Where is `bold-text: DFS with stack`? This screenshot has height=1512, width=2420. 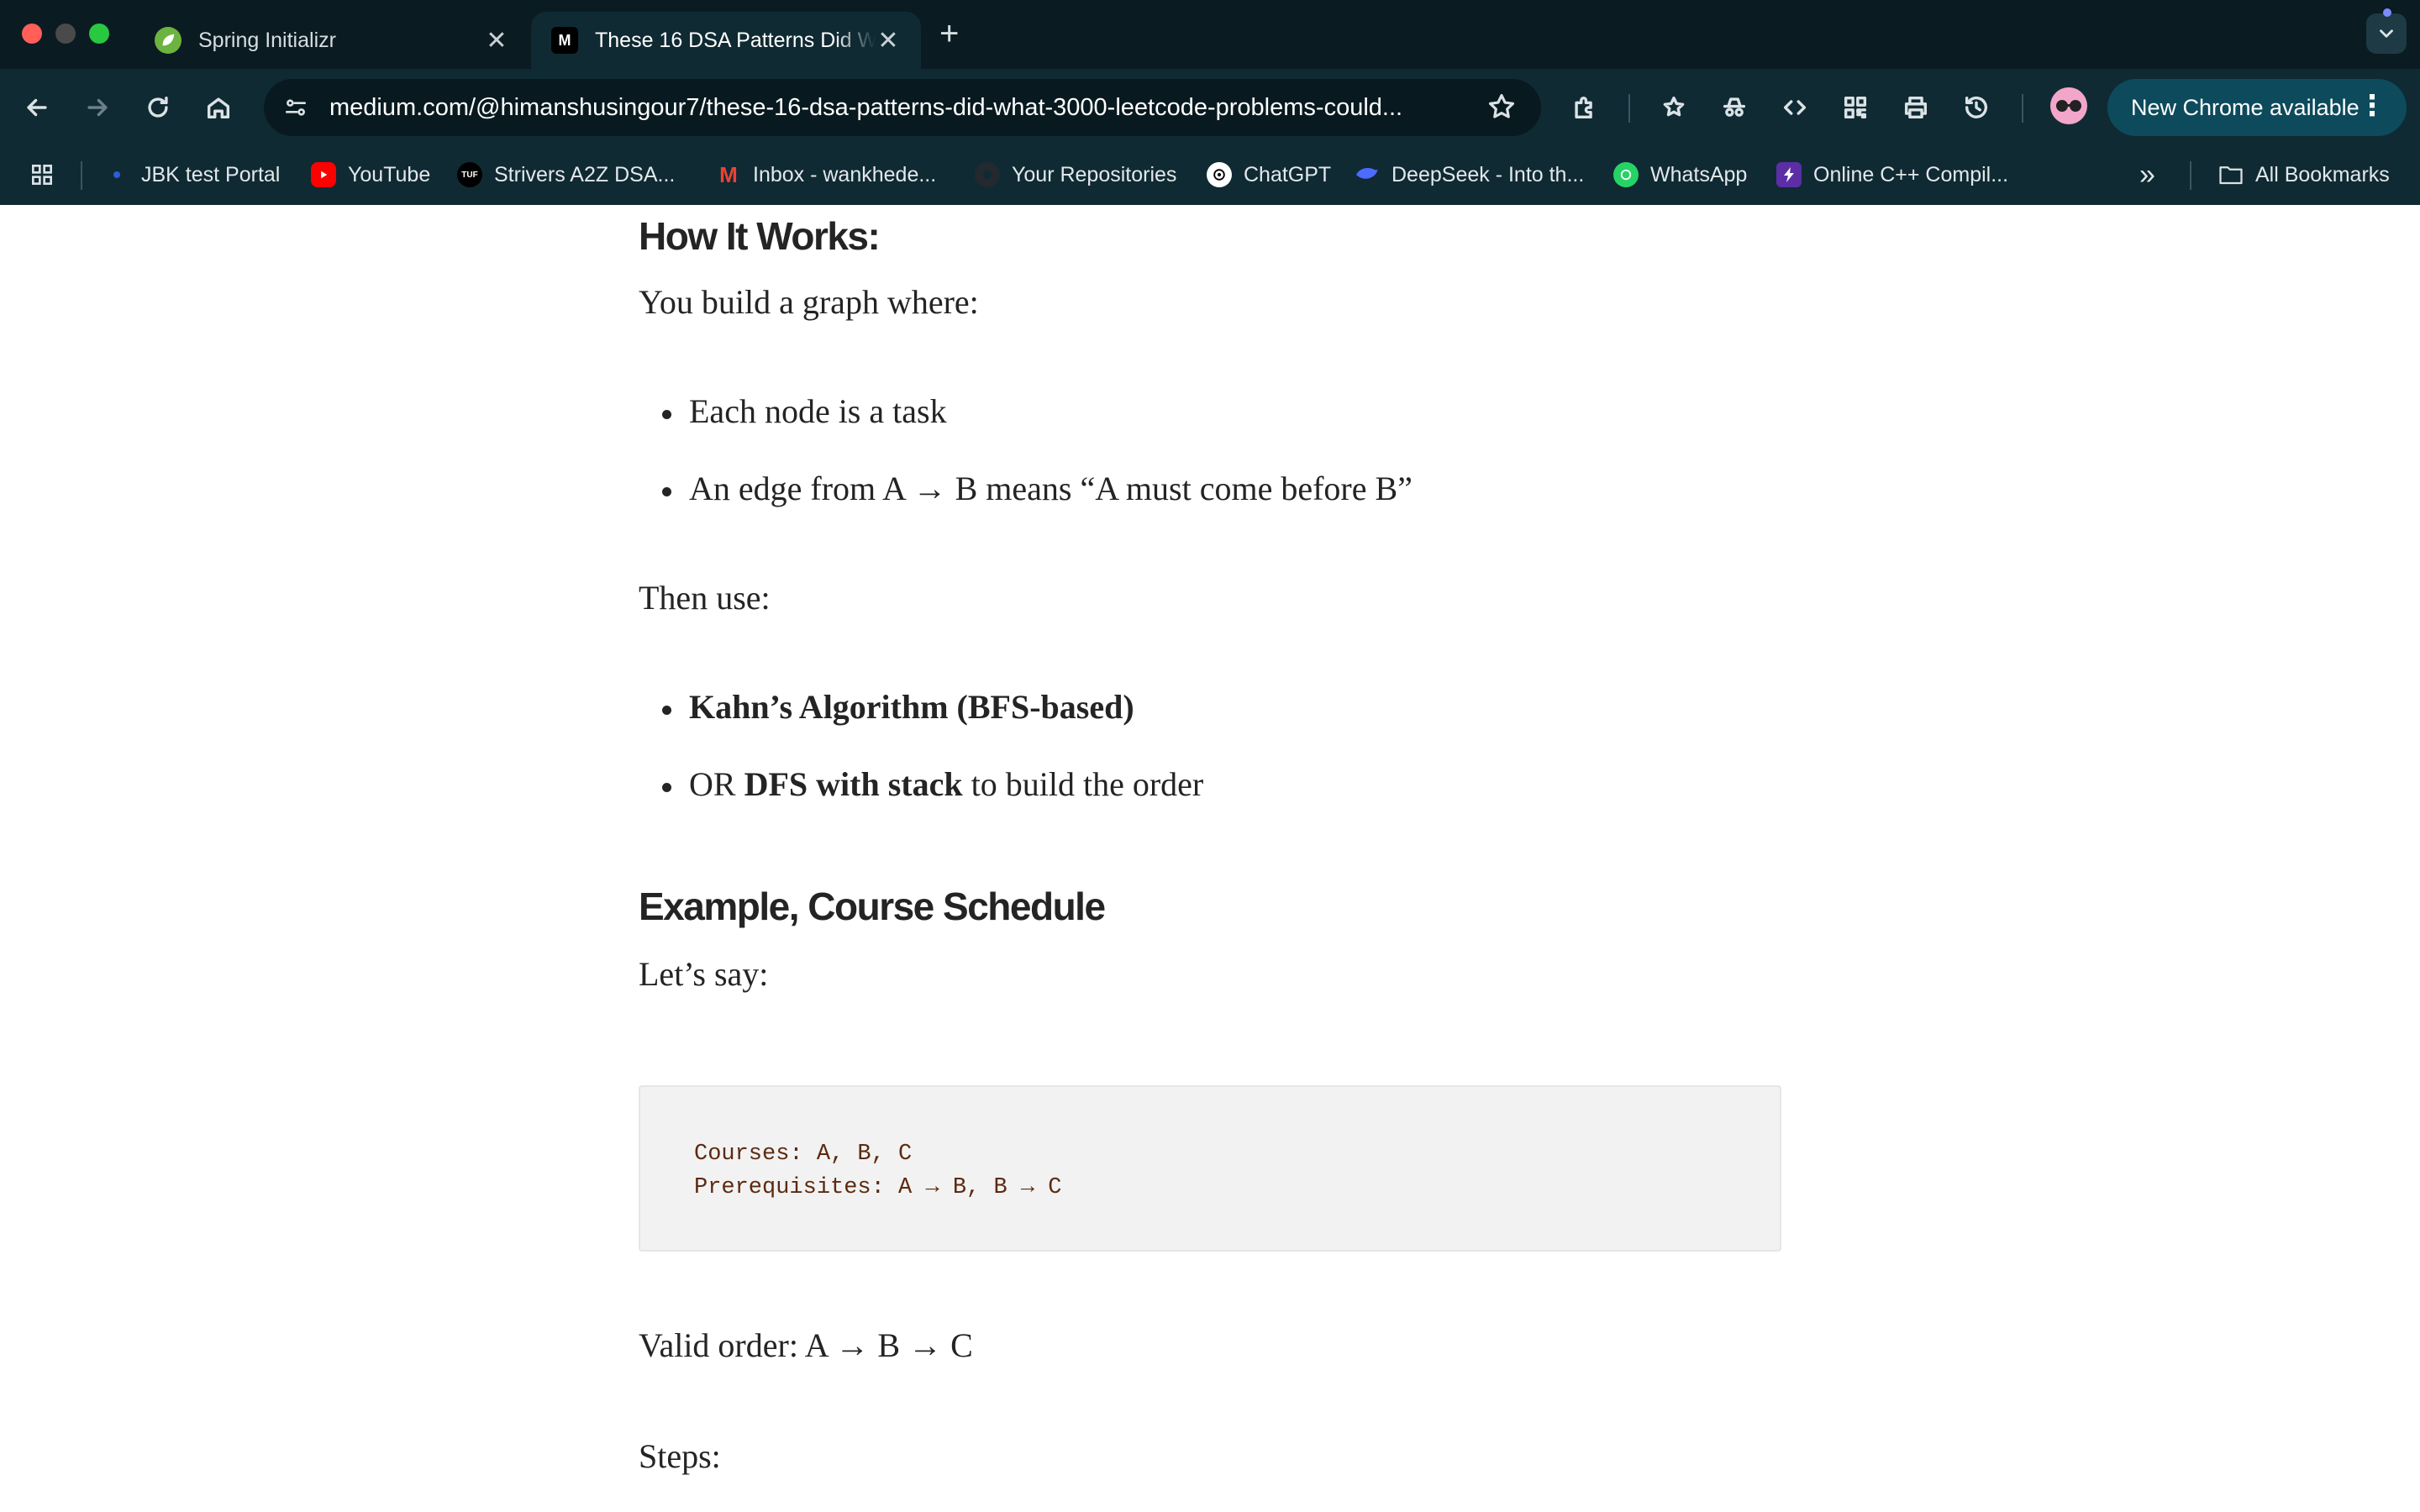
bold-text: DFS with stack is located at coordinates (854, 784).